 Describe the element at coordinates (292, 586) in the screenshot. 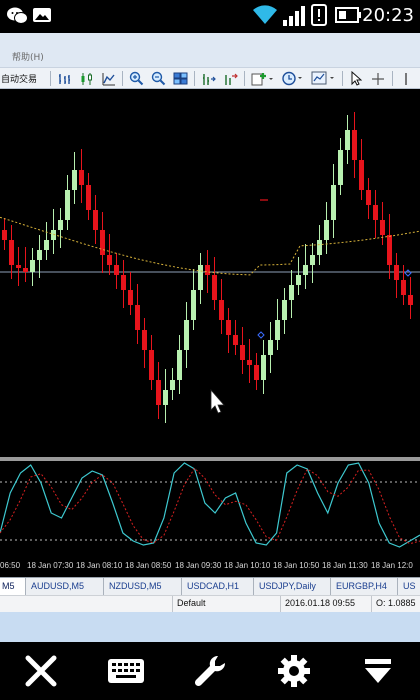

I see `tab-usdjpy-daily: USDJPY,Daily` at that location.